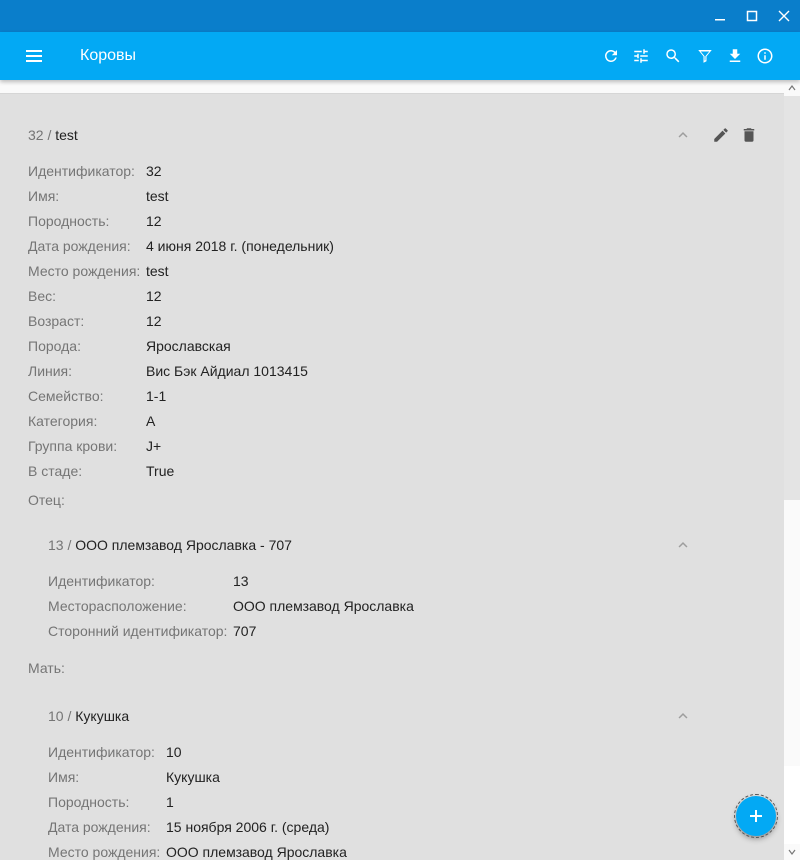 The image size is (800, 860). Describe the element at coordinates (50, 371) in the screenshot. I see `field-label: Линия:` at that location.